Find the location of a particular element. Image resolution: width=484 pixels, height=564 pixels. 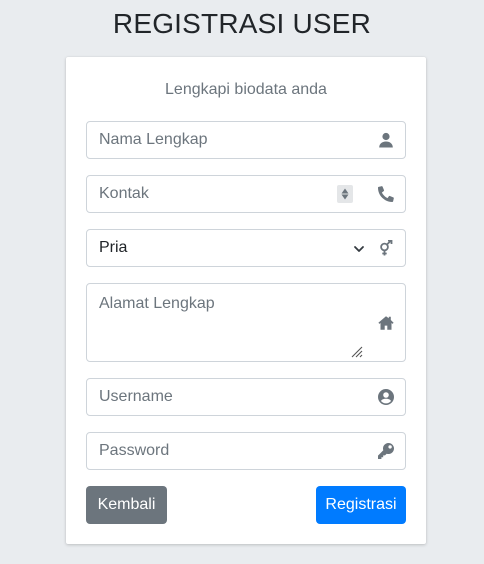

gender-select: Pria is located at coordinates (246, 248).